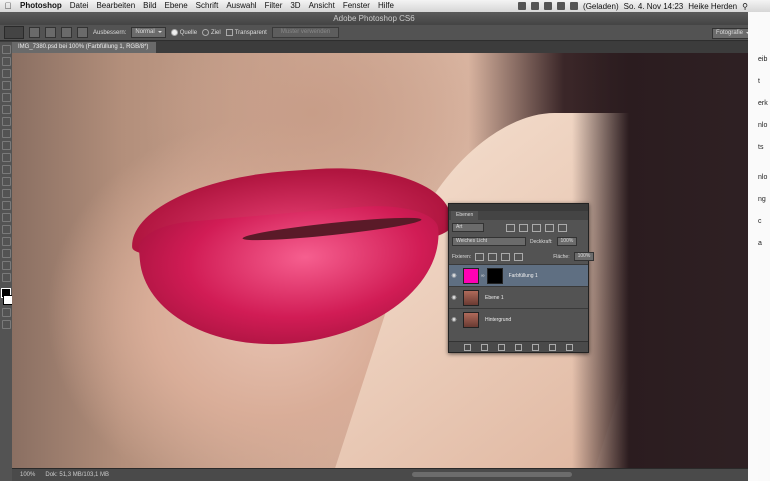 The height and width of the screenshot is (481, 770). What do you see at coordinates (305, 32) in the screenshot?
I see `muster-button: Muster verwenden` at bounding box center [305, 32].